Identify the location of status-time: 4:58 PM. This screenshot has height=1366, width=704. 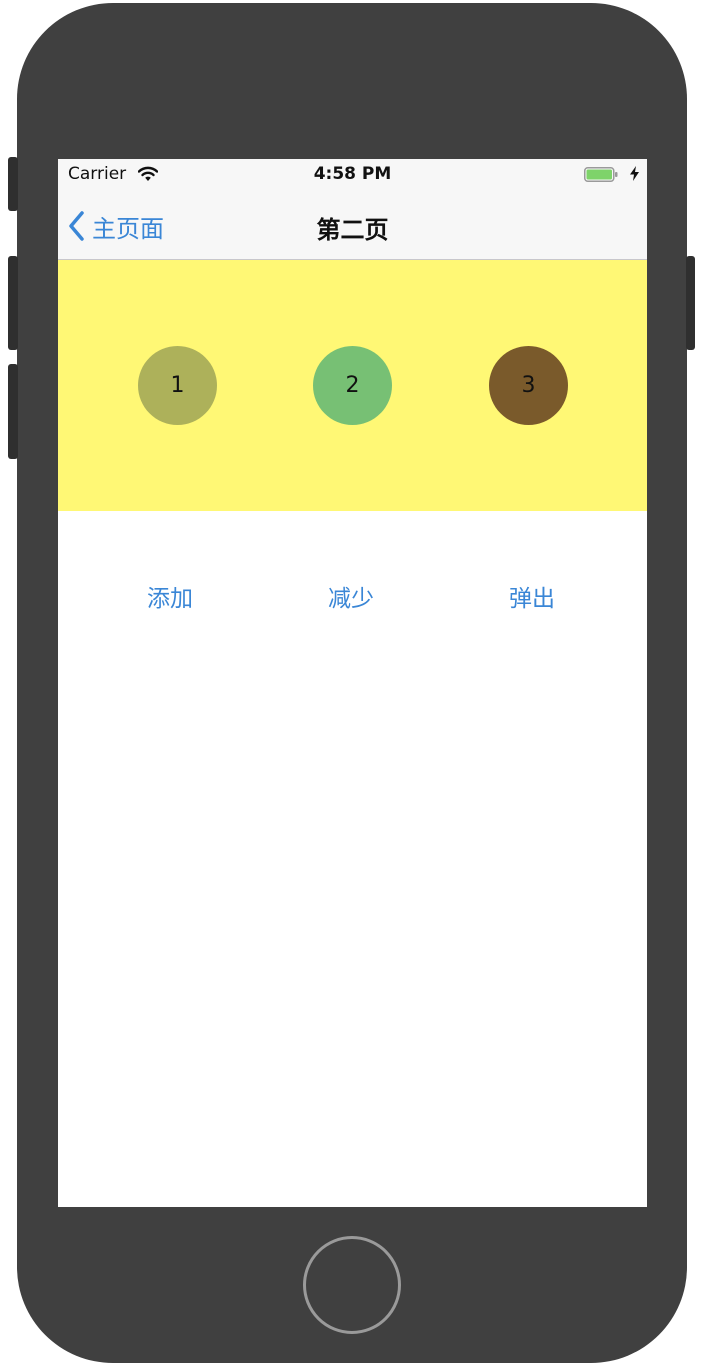
(352, 174).